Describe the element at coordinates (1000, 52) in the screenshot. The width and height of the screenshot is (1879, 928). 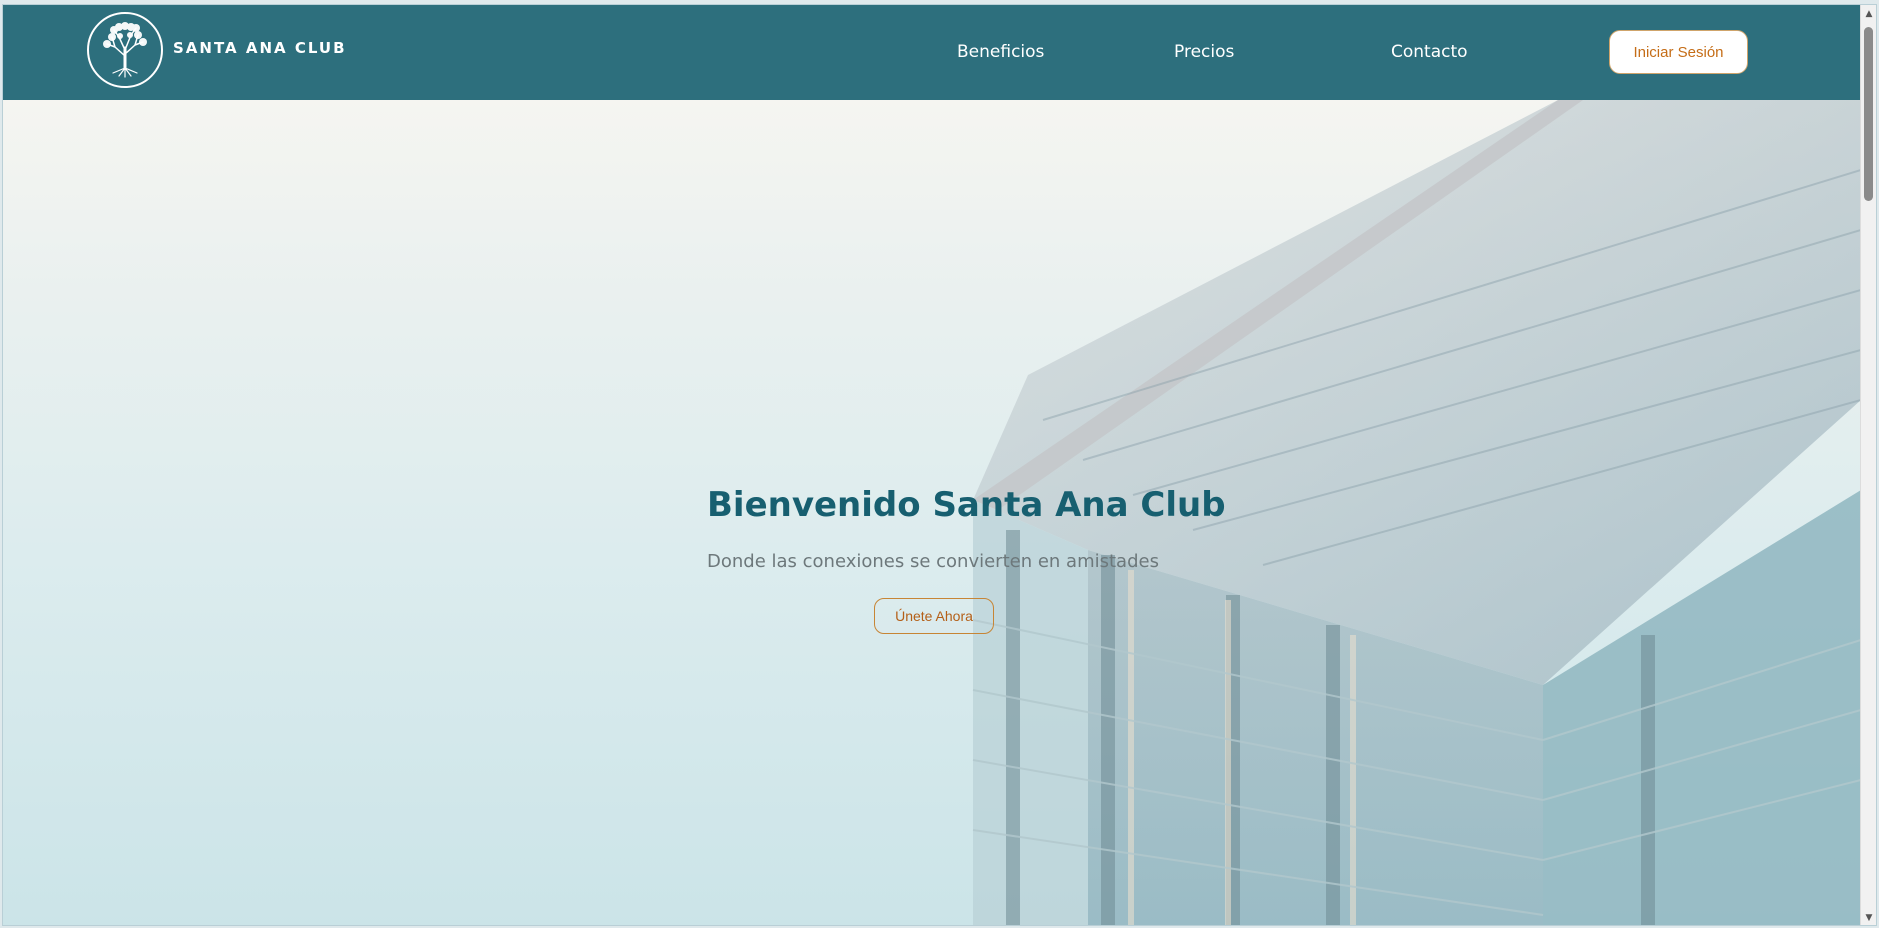
I see `nav-link-beneficios: Beneficios` at that location.